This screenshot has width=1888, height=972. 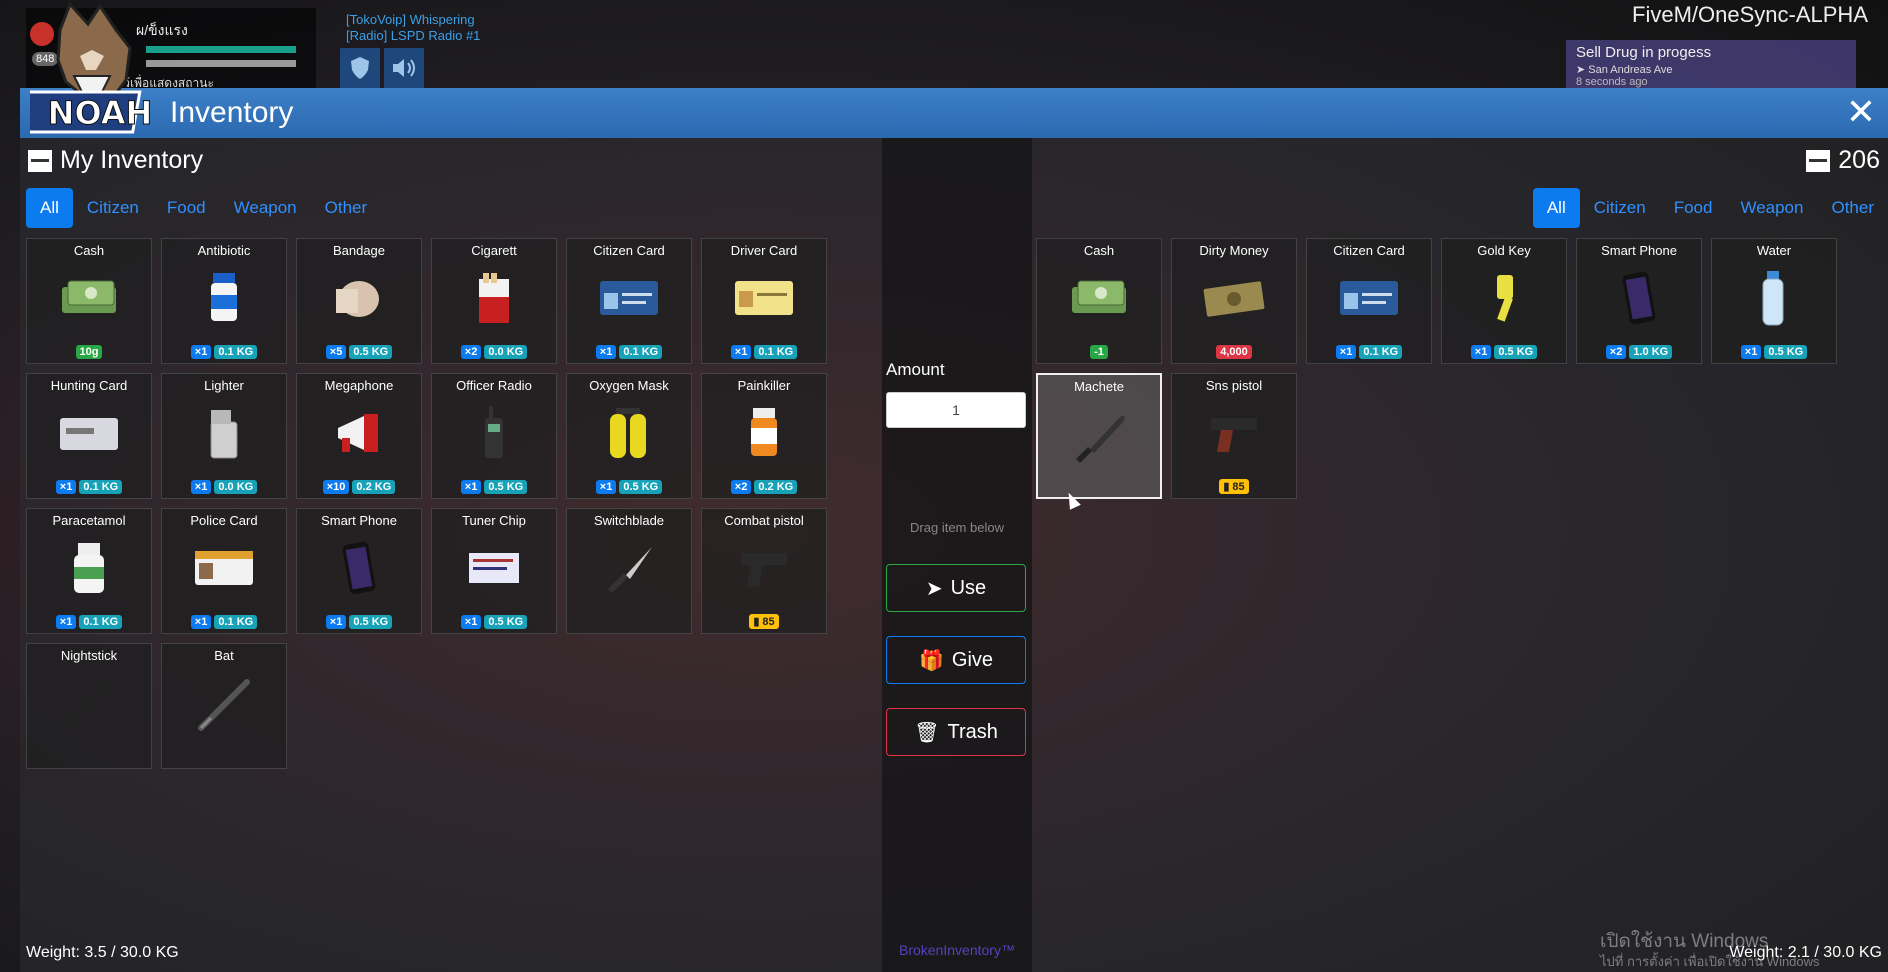 I want to click on item-slot-switchblade: Switchblade, so click(x=629, y=571).